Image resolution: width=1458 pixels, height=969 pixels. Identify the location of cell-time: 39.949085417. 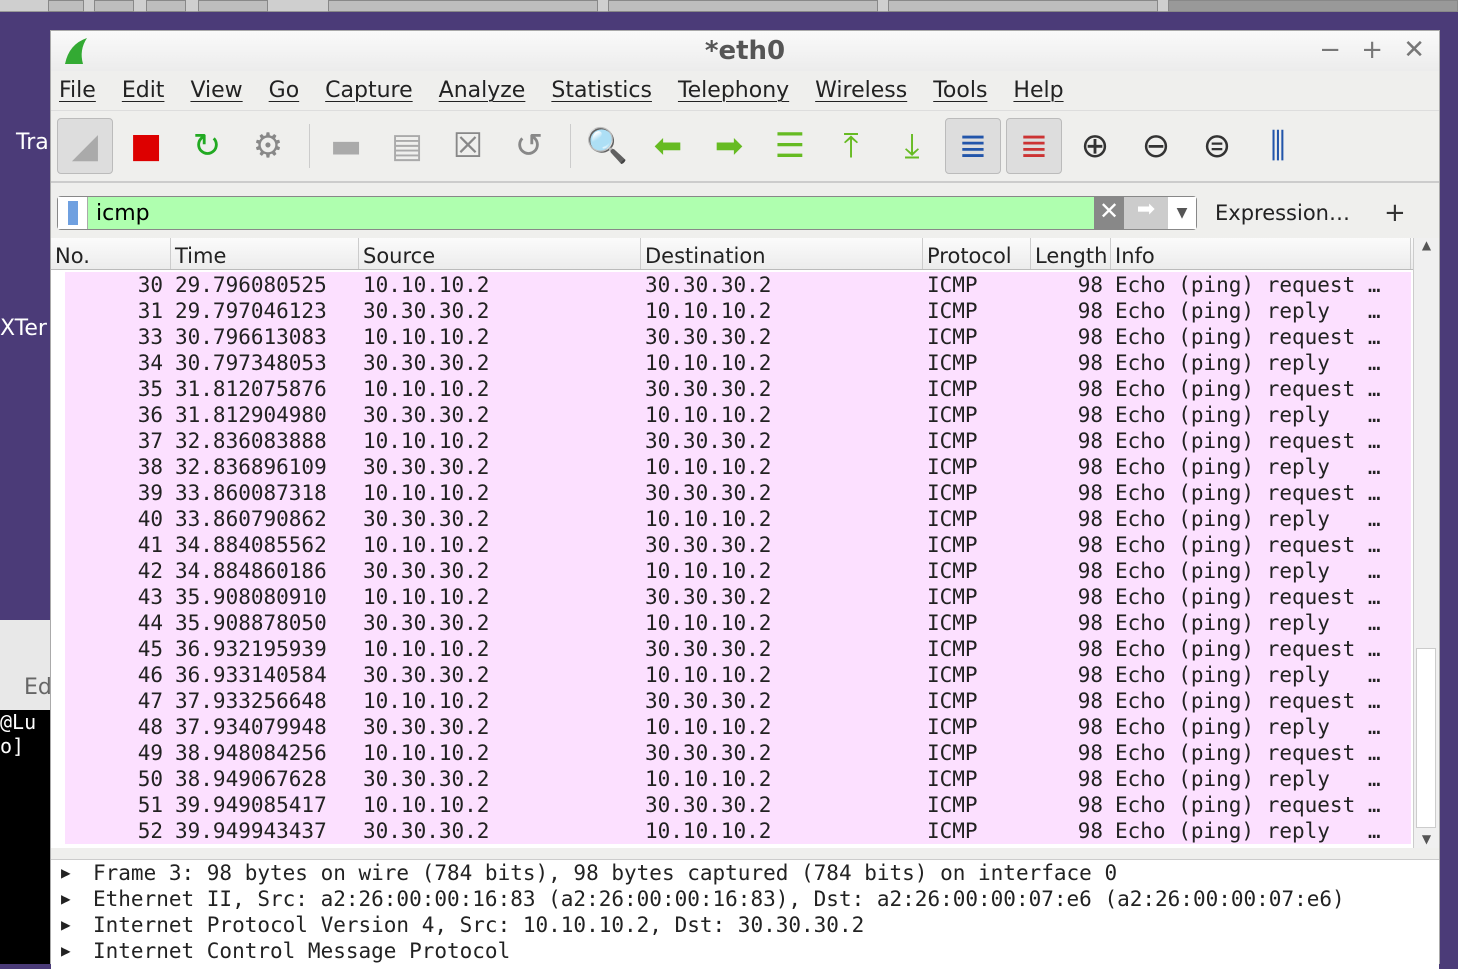
(251, 805).